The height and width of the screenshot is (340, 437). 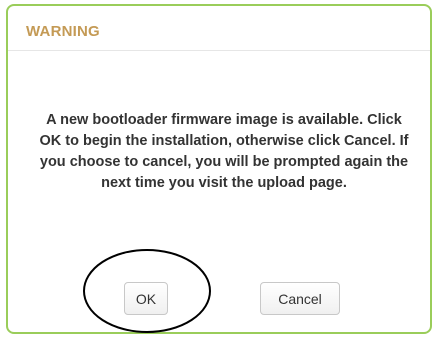 What do you see at coordinates (146, 298) in the screenshot?
I see `ok-button: OK` at bounding box center [146, 298].